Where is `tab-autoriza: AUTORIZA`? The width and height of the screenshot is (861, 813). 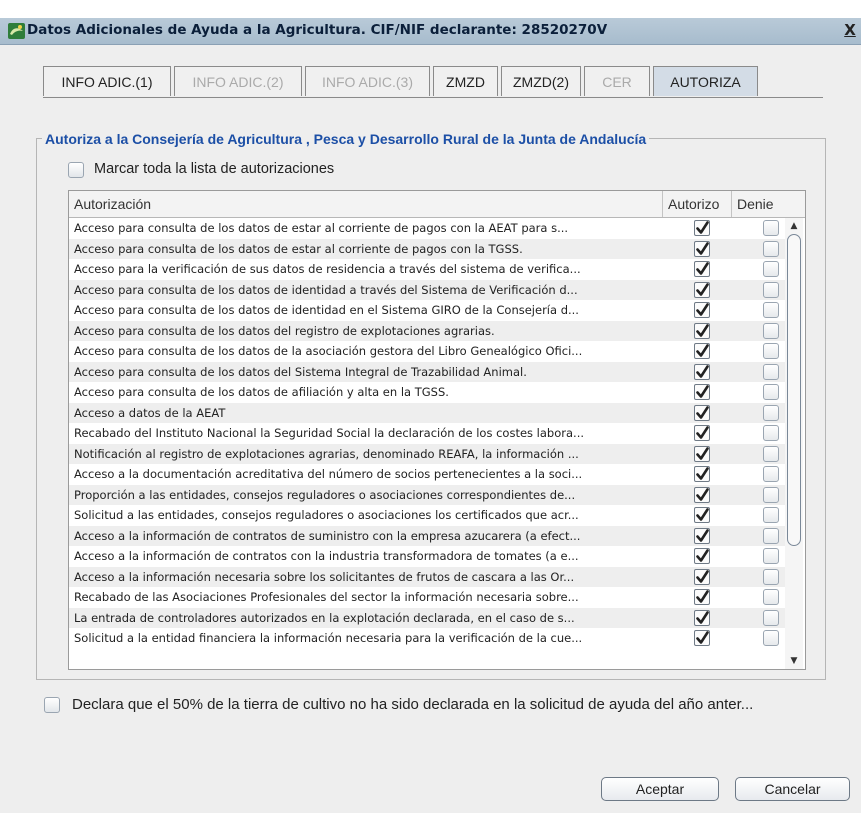 tab-autoriza: AUTORIZA is located at coordinates (705, 81).